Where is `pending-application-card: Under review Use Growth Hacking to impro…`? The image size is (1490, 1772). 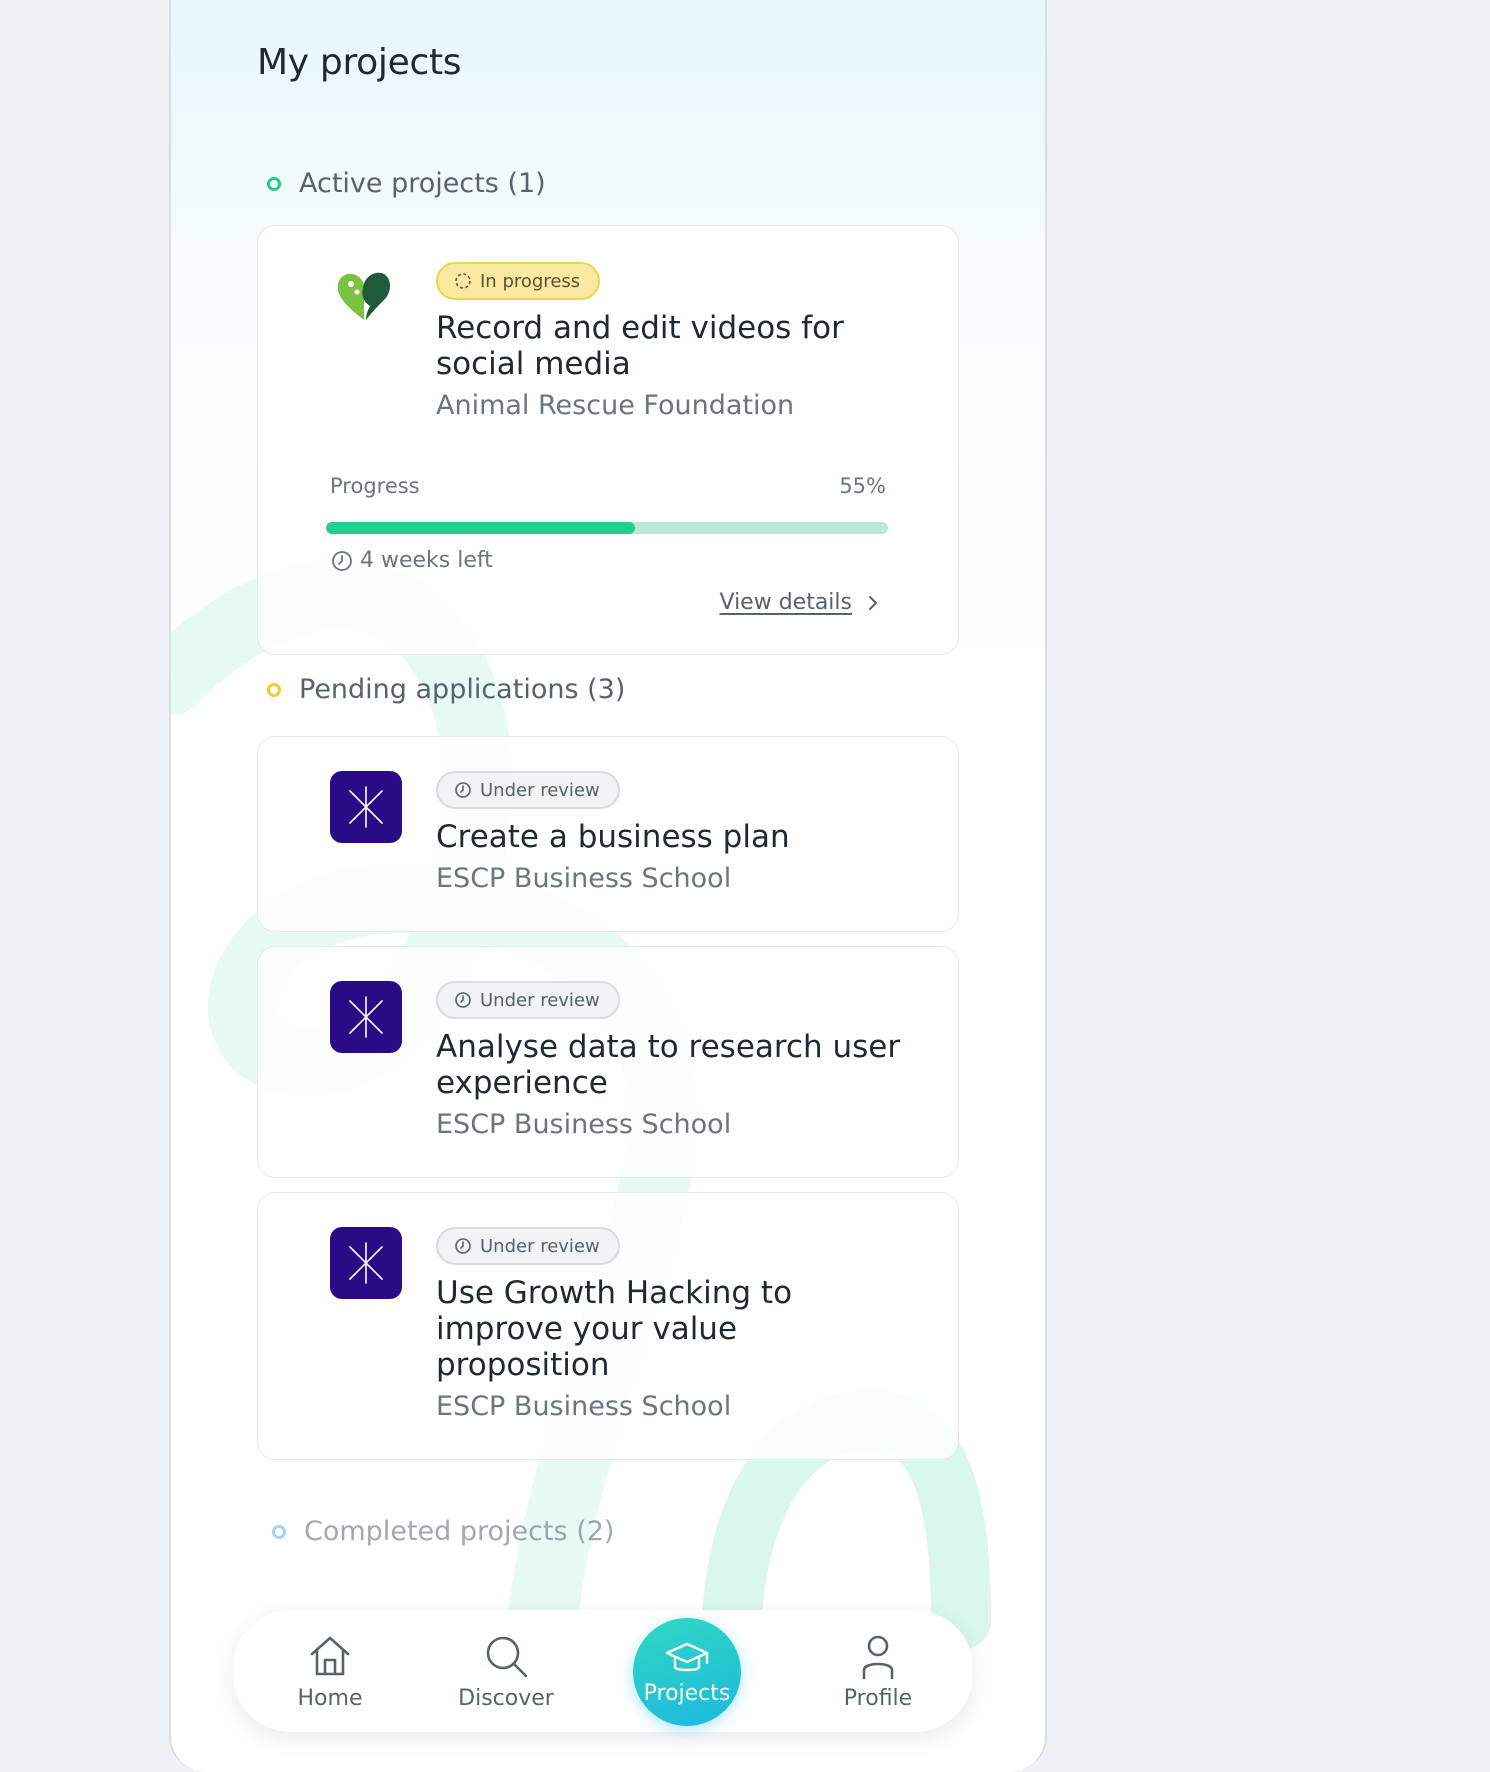 pending-application-card: Under review Use Growth Hacking to impro… is located at coordinates (608, 1326).